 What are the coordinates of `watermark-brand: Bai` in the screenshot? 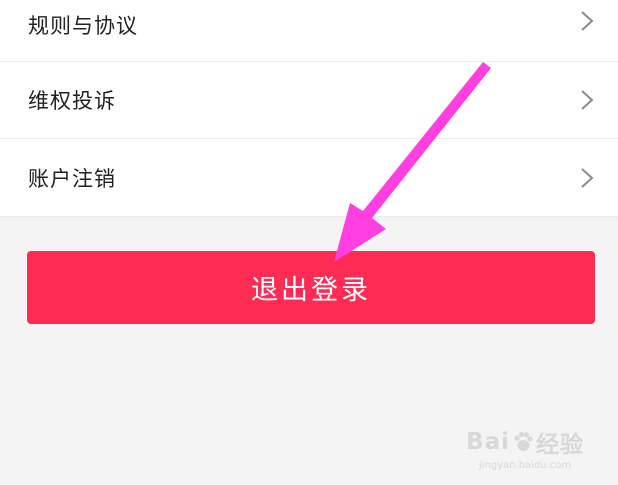 It's located at (488, 442).